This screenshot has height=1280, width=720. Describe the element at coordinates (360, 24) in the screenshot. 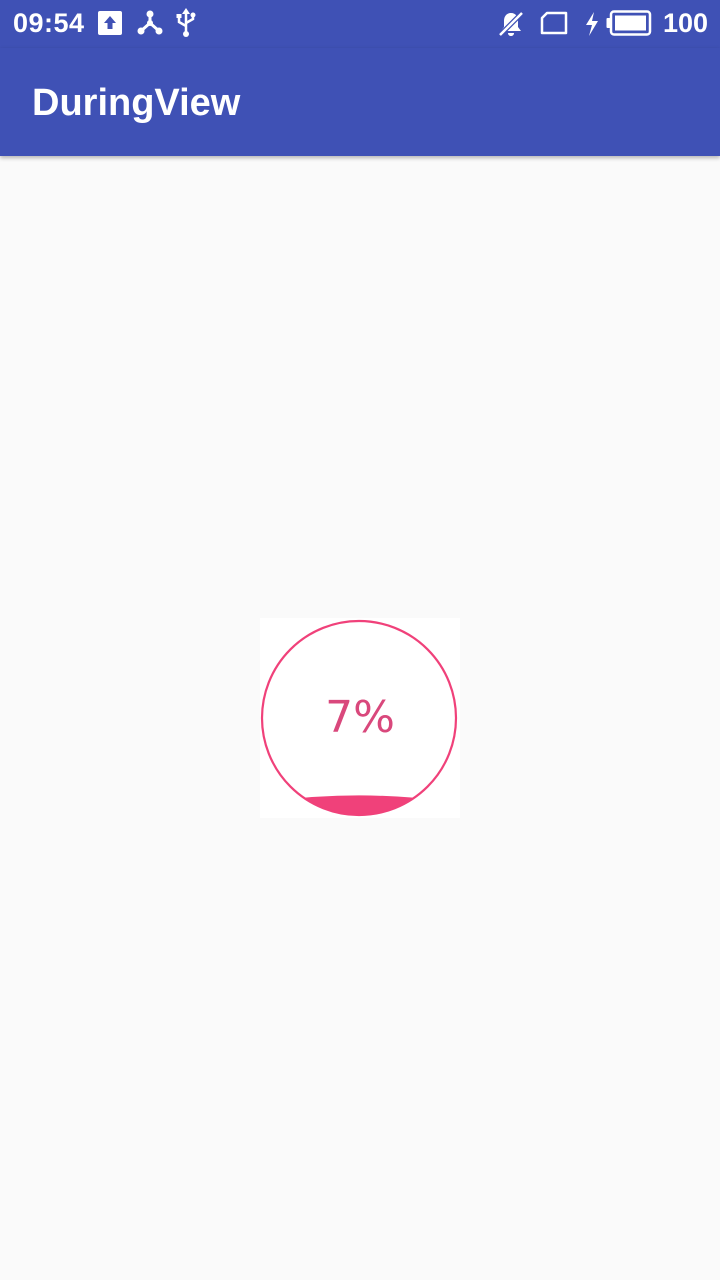

I see `status-bar: 09:54 100` at that location.